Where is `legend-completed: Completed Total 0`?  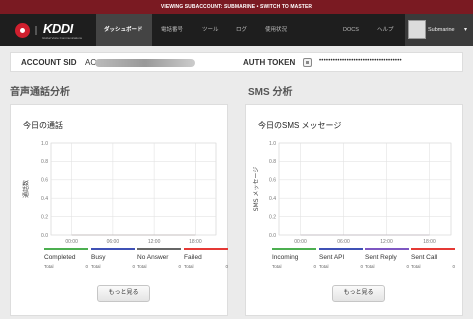
legend-completed: Completed Total 0 is located at coordinates (66, 259).